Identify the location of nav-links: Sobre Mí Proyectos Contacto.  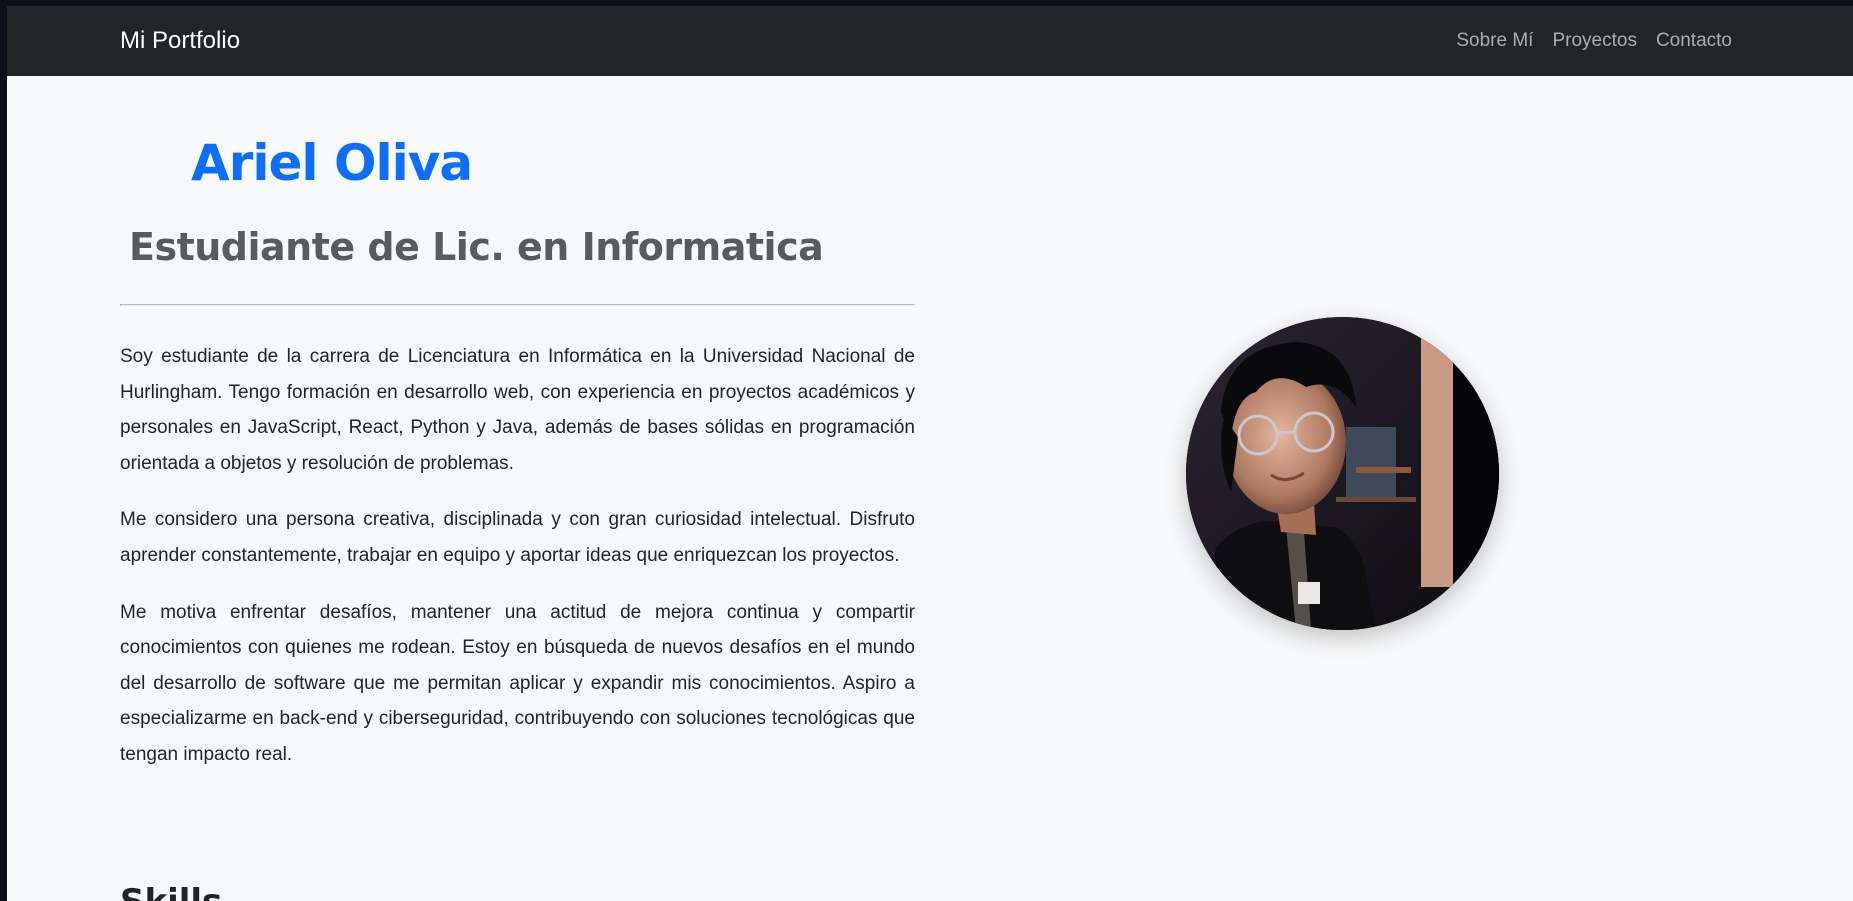
(1594, 41).